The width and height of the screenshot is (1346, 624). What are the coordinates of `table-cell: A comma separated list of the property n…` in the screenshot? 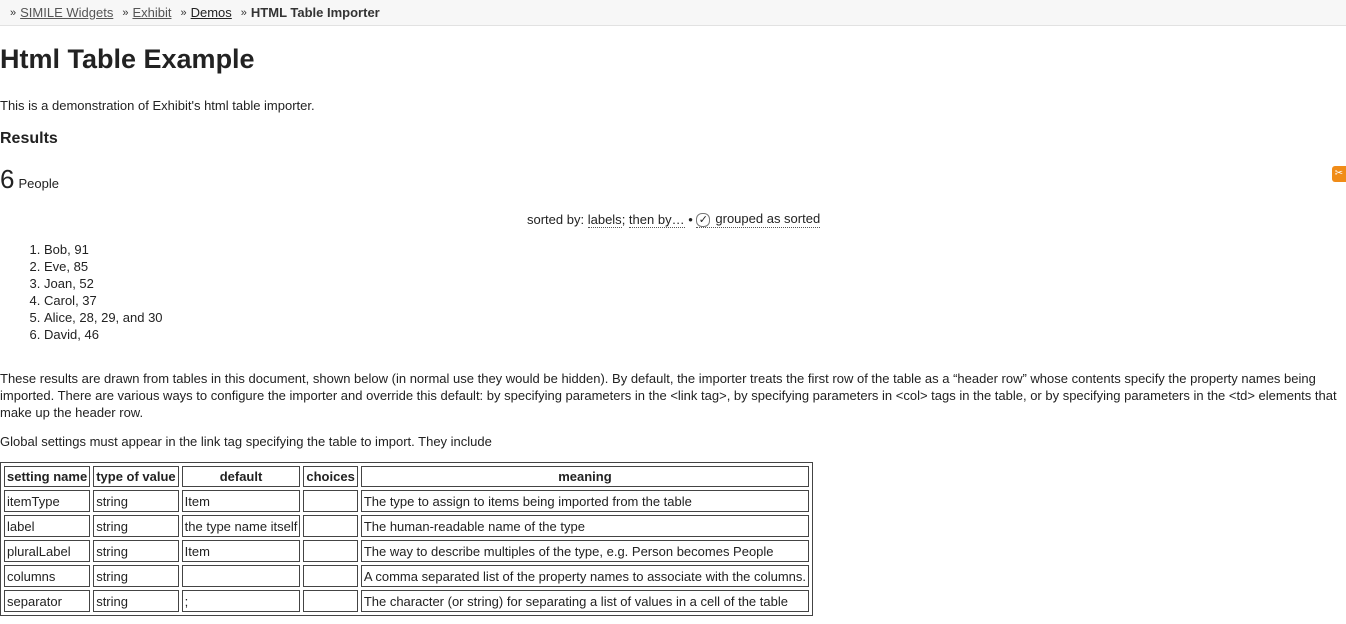 It's located at (585, 576).